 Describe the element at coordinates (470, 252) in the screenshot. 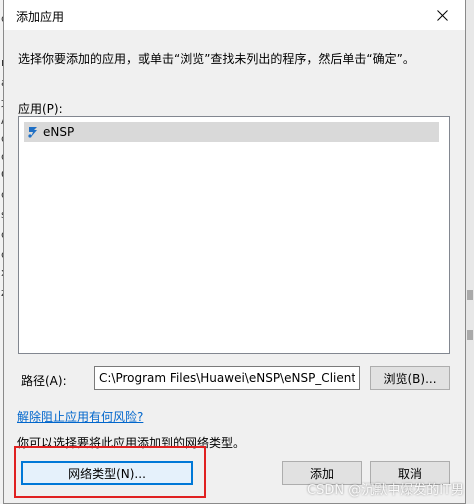

I see `background-window-edge` at that location.